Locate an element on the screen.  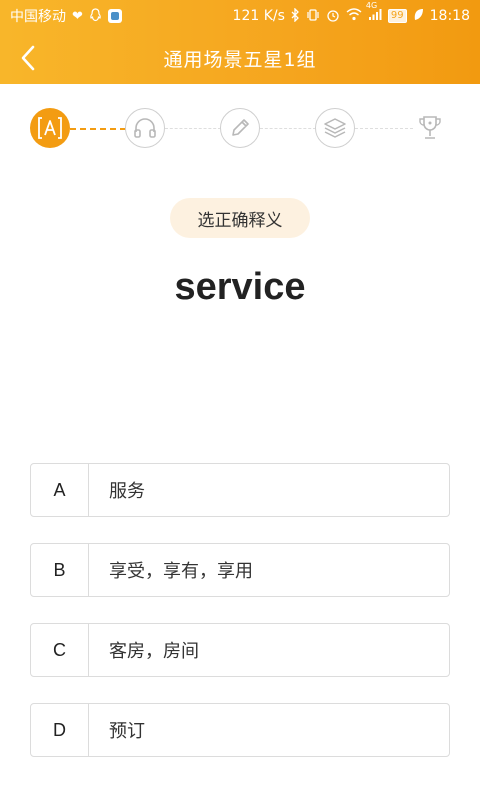
option-text: 享受，享有，享用 is located at coordinates (181, 571).